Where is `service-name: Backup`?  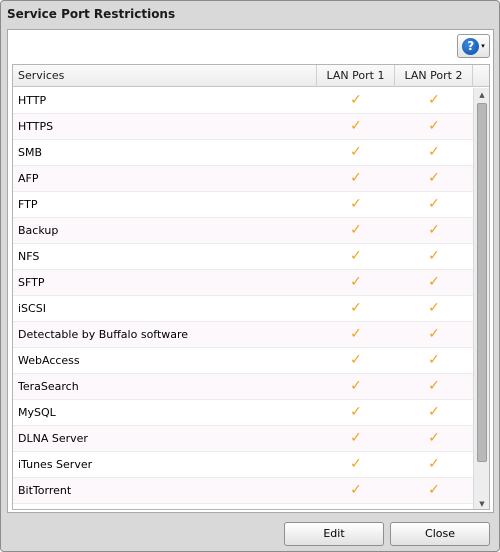 service-name: Backup is located at coordinates (38, 230).